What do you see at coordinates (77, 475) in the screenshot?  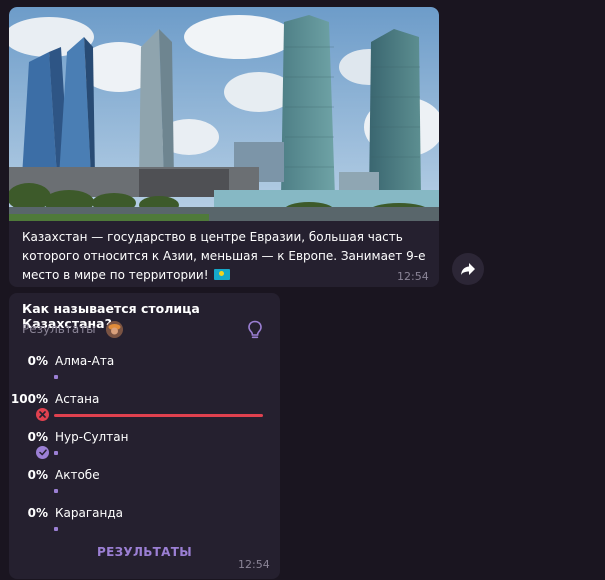 I see `option-label: Актобе` at bounding box center [77, 475].